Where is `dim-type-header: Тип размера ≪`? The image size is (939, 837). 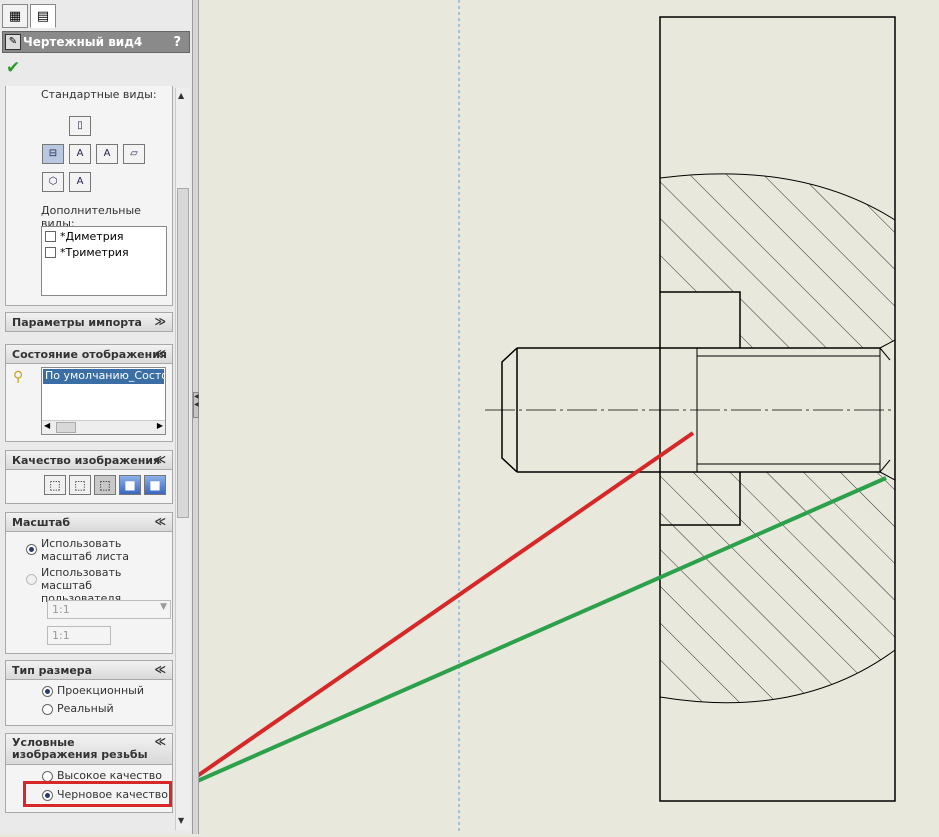
dim-type-header: Тип размера ≪ is located at coordinates (89, 670).